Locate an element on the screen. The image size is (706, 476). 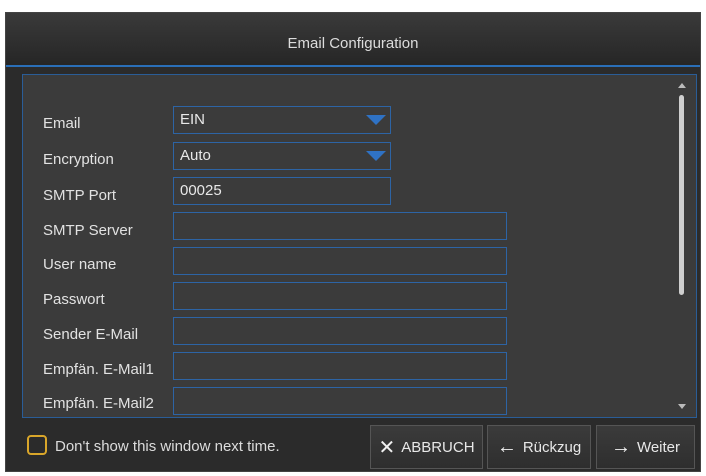
scroll-down-icon is located at coordinates (682, 406).